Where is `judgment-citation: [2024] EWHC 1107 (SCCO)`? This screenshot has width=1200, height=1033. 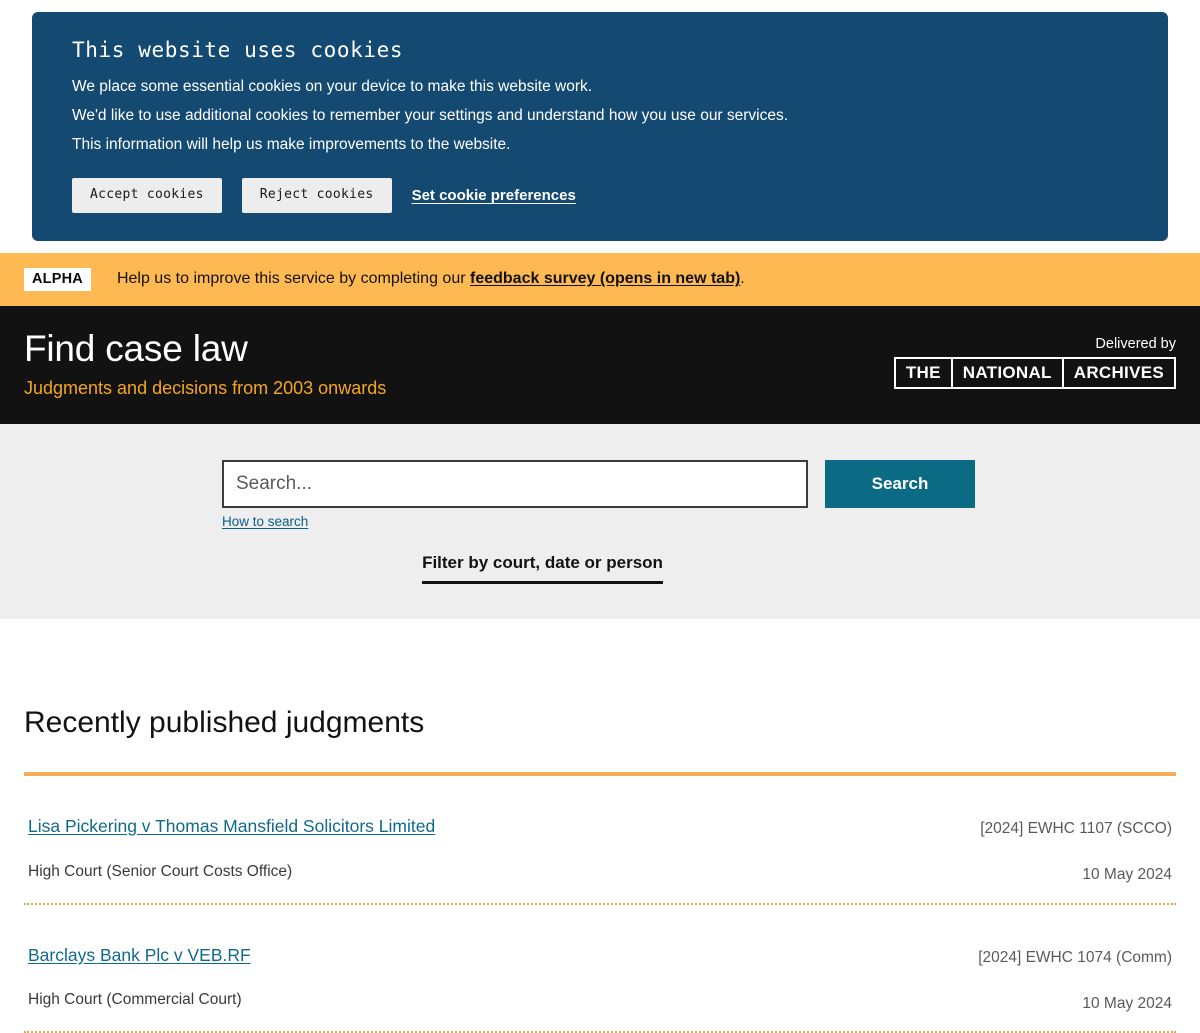 judgment-citation: [2024] EWHC 1107 (SCCO) is located at coordinates (1076, 828).